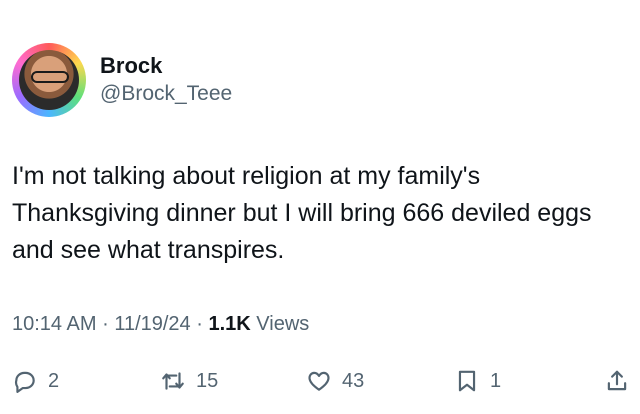  I want to click on author-display-name: Brock, so click(166, 66).